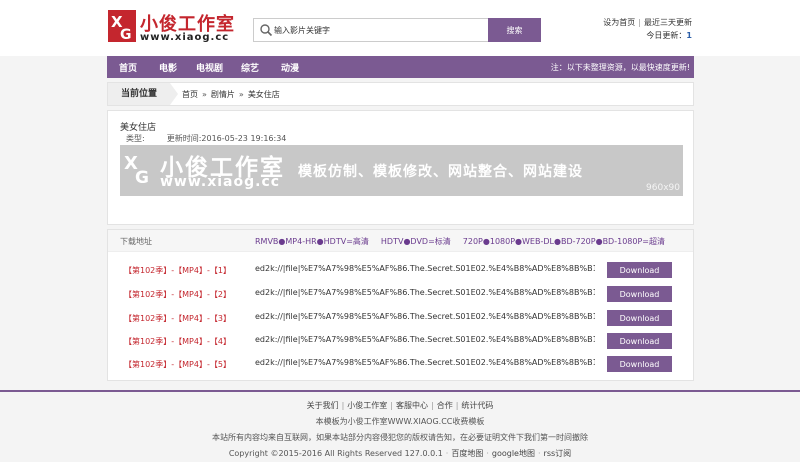 Image resolution: width=800 pixels, height=462 pixels. Describe the element at coordinates (323, 405) in the screenshot. I see `footer-link-about: 关于我们` at that location.